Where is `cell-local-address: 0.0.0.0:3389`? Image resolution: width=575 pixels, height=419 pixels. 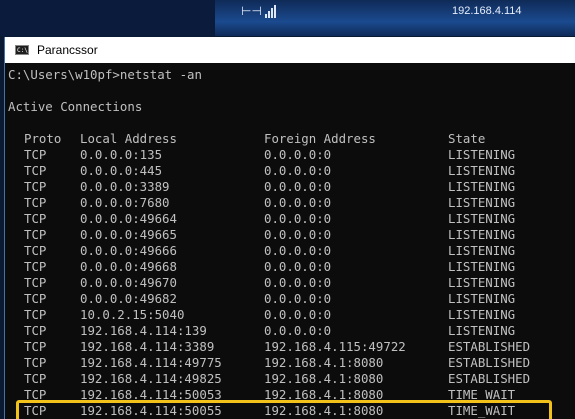
cell-local-address: 0.0.0.0:3389 is located at coordinates (125, 186).